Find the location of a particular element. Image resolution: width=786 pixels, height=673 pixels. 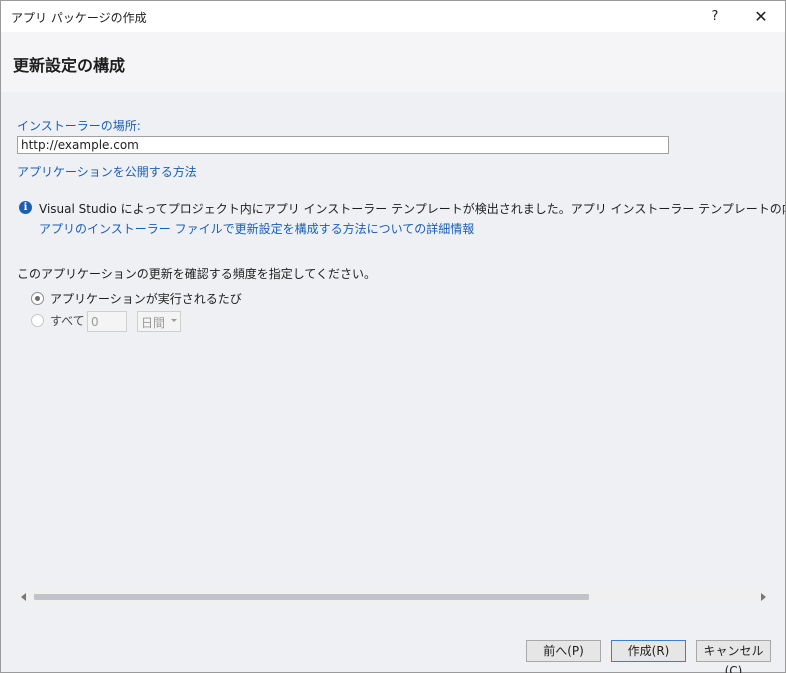

scrollbar-thumb is located at coordinates (311, 597).